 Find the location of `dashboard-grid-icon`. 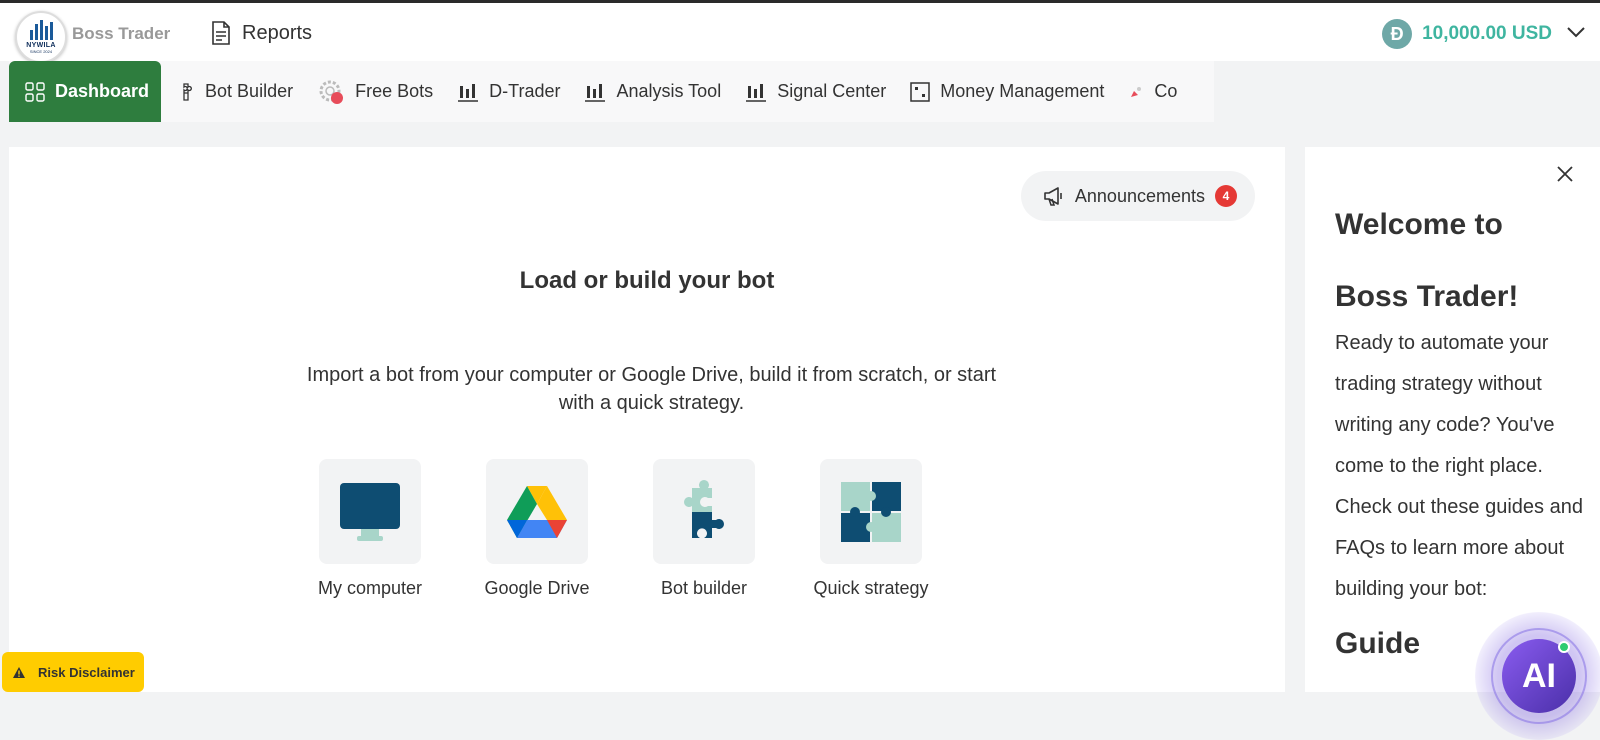

dashboard-grid-icon is located at coordinates (35, 91).